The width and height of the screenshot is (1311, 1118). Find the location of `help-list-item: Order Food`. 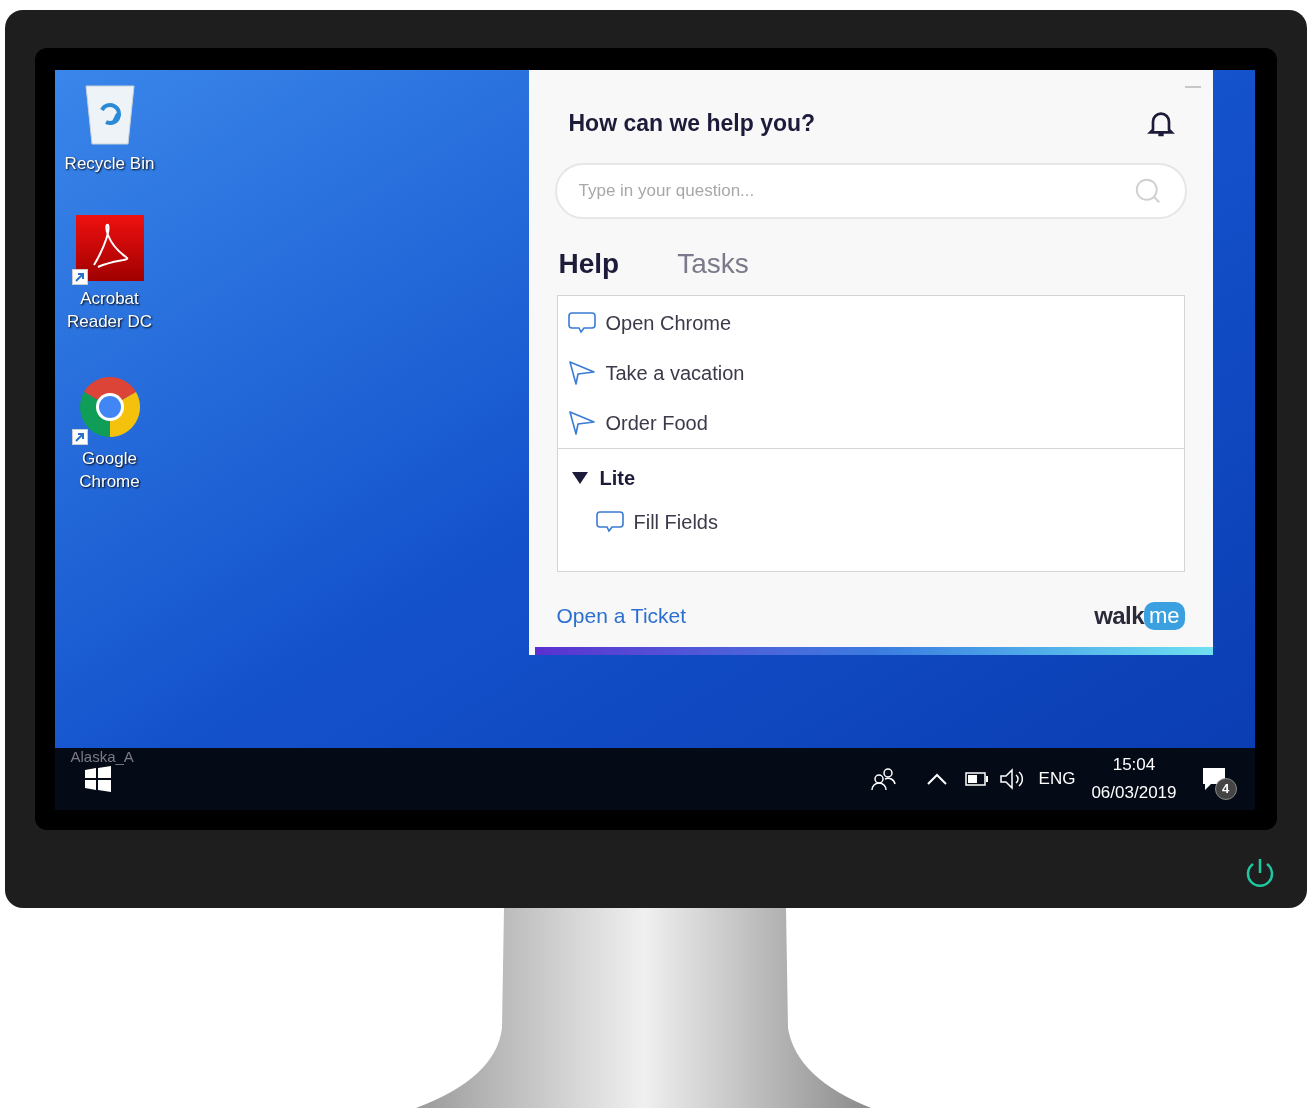

help-list-item: Order Food is located at coordinates (656, 422).